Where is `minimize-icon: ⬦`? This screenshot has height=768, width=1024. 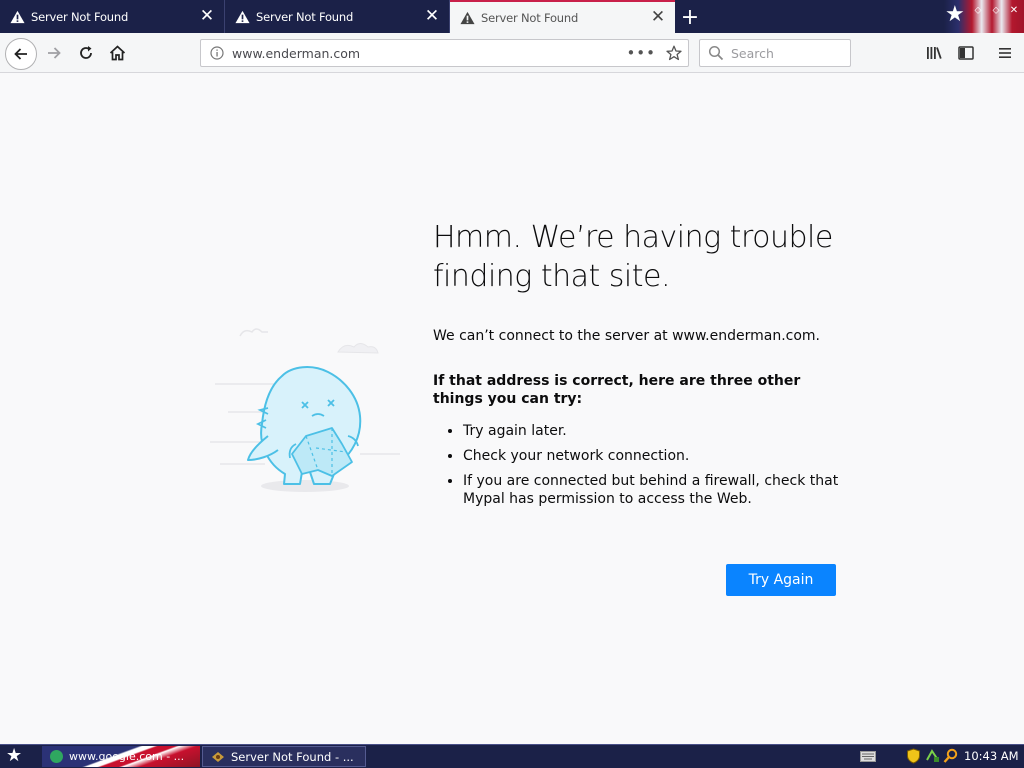 minimize-icon: ⬦ is located at coordinates (978, 11).